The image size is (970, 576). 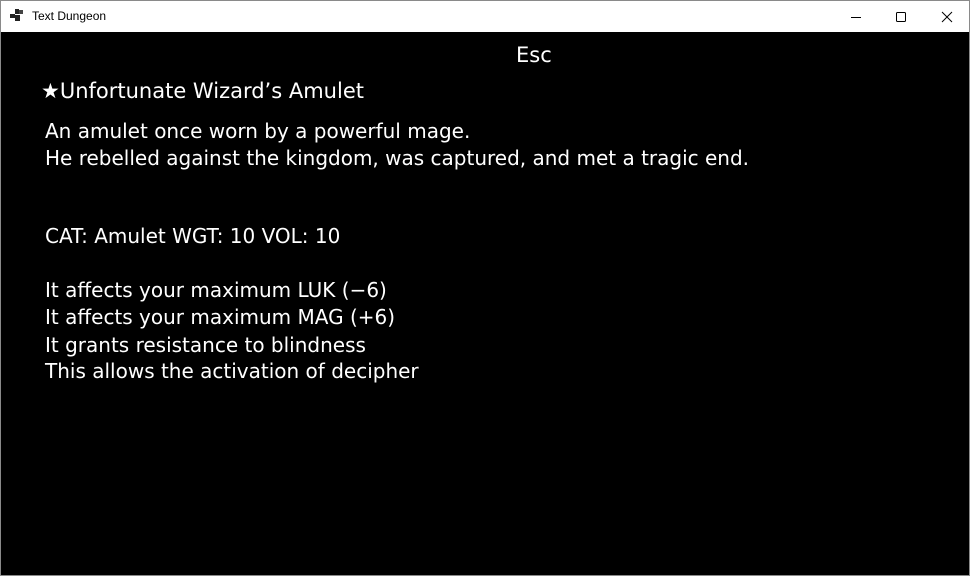 I want to click on minimize-button, so click(x=855, y=16).